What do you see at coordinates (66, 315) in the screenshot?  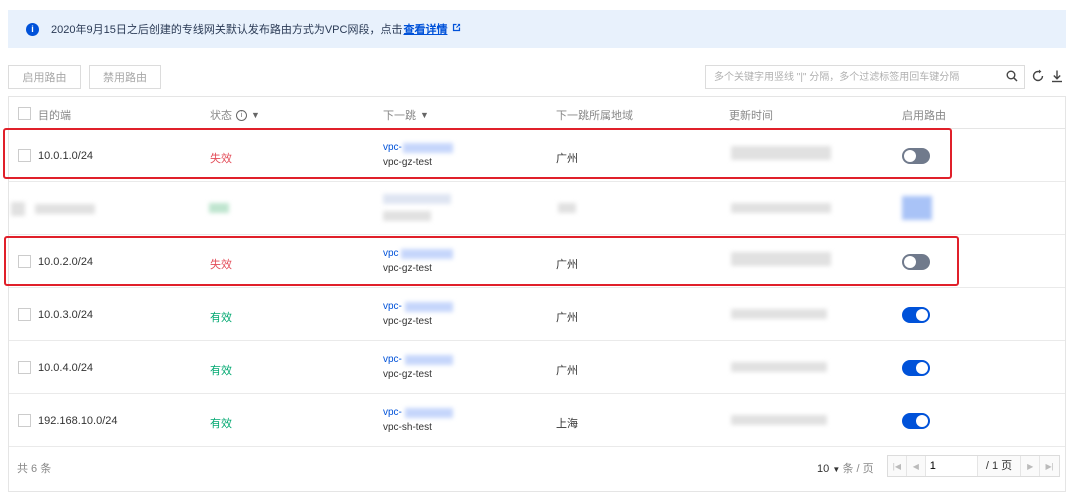 I see `dest-cell: 10.0.3.0/24` at bounding box center [66, 315].